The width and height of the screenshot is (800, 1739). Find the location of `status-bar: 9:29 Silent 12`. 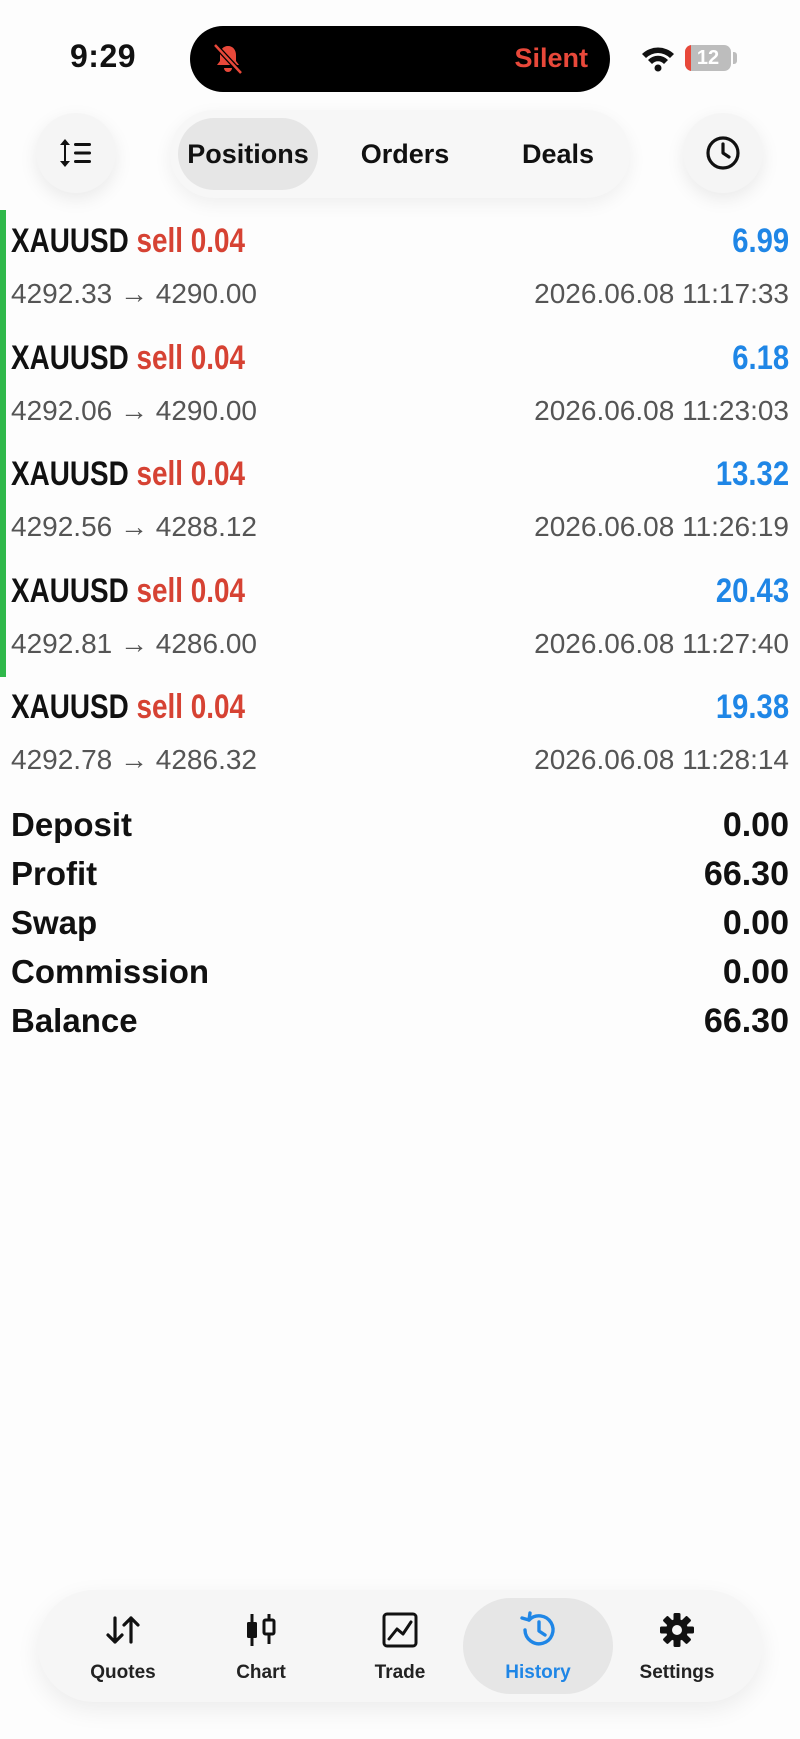

status-bar: 9:29 Silent 12 is located at coordinates (400, 50).